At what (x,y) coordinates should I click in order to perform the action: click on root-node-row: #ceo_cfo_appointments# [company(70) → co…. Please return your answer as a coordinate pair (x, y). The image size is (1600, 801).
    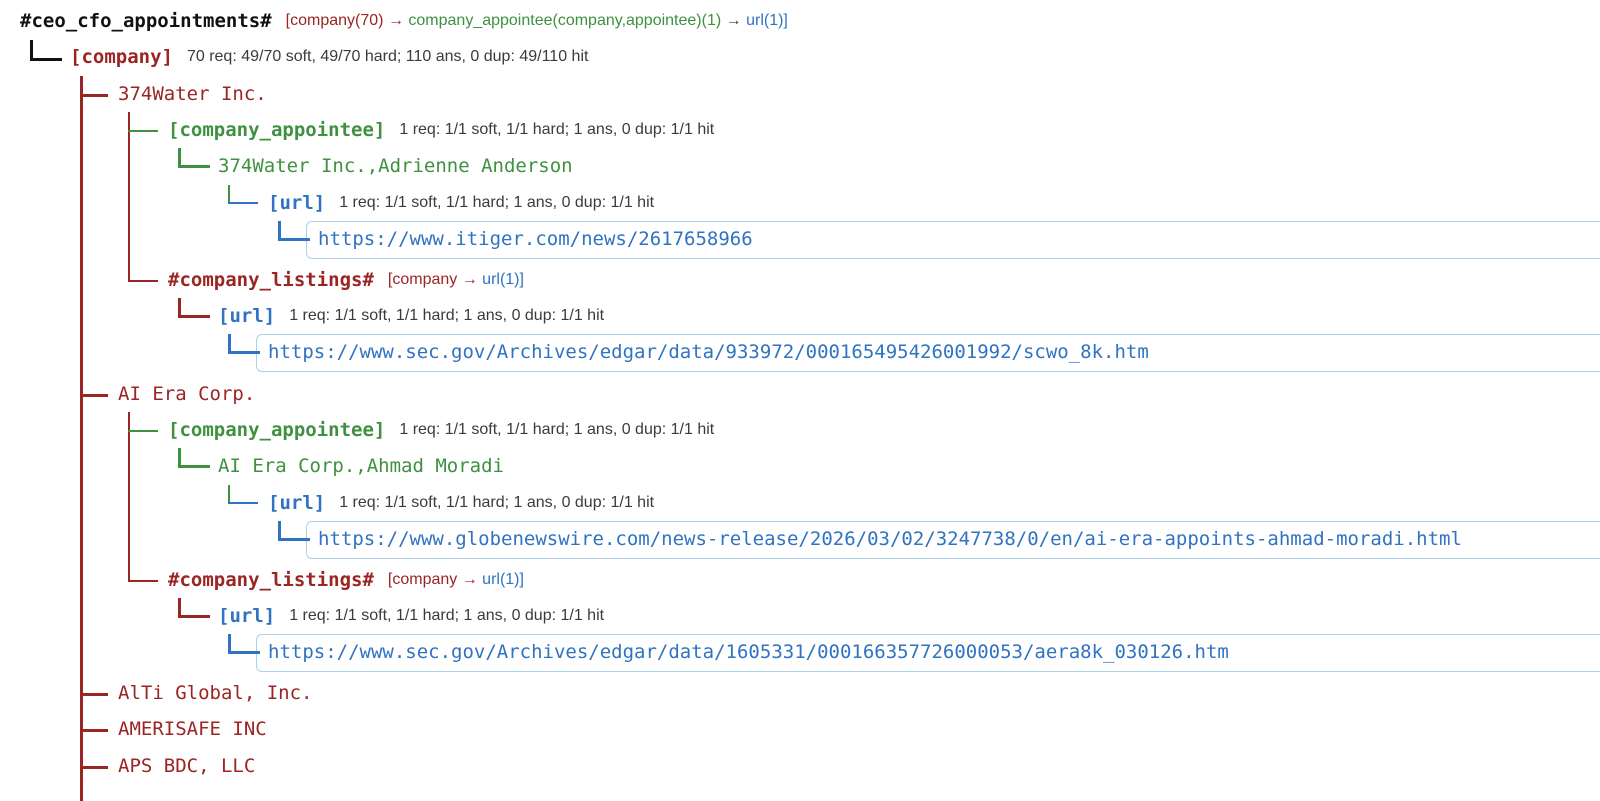
    Looking at the image, I should click on (404, 21).